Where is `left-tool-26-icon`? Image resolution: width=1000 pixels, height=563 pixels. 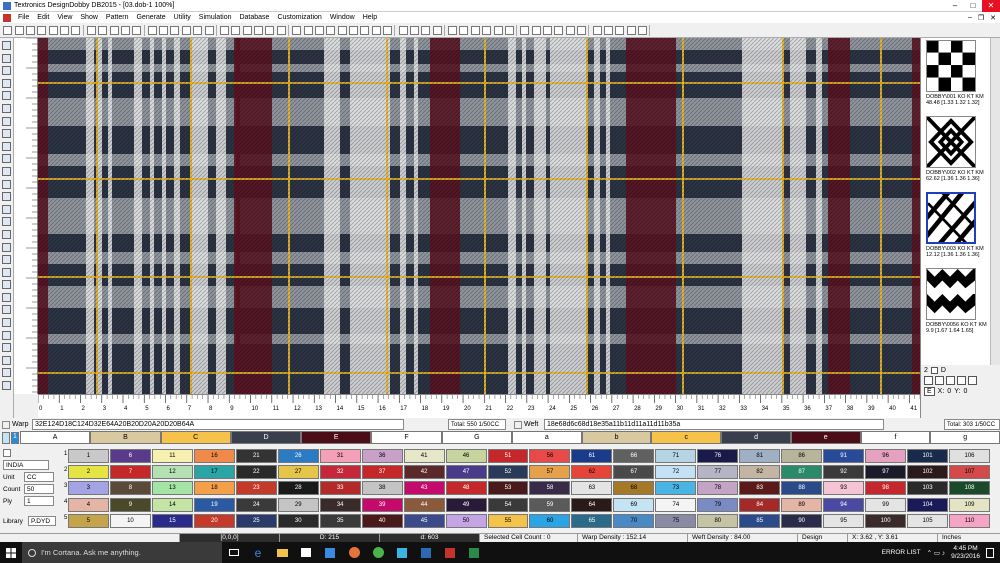 left-tool-26-icon is located at coordinates (6, 360).